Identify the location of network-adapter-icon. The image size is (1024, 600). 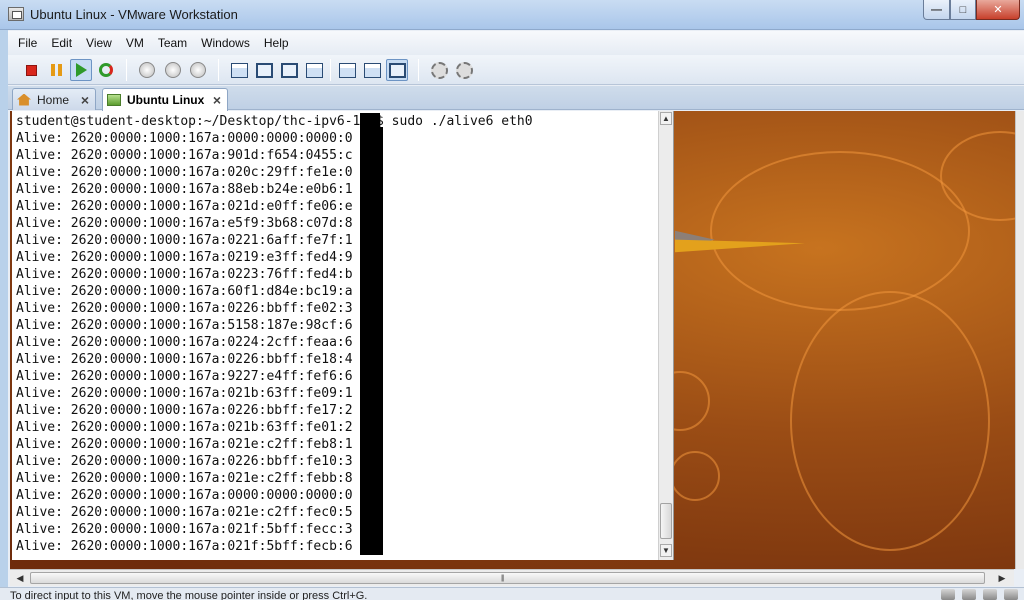
(990, 594).